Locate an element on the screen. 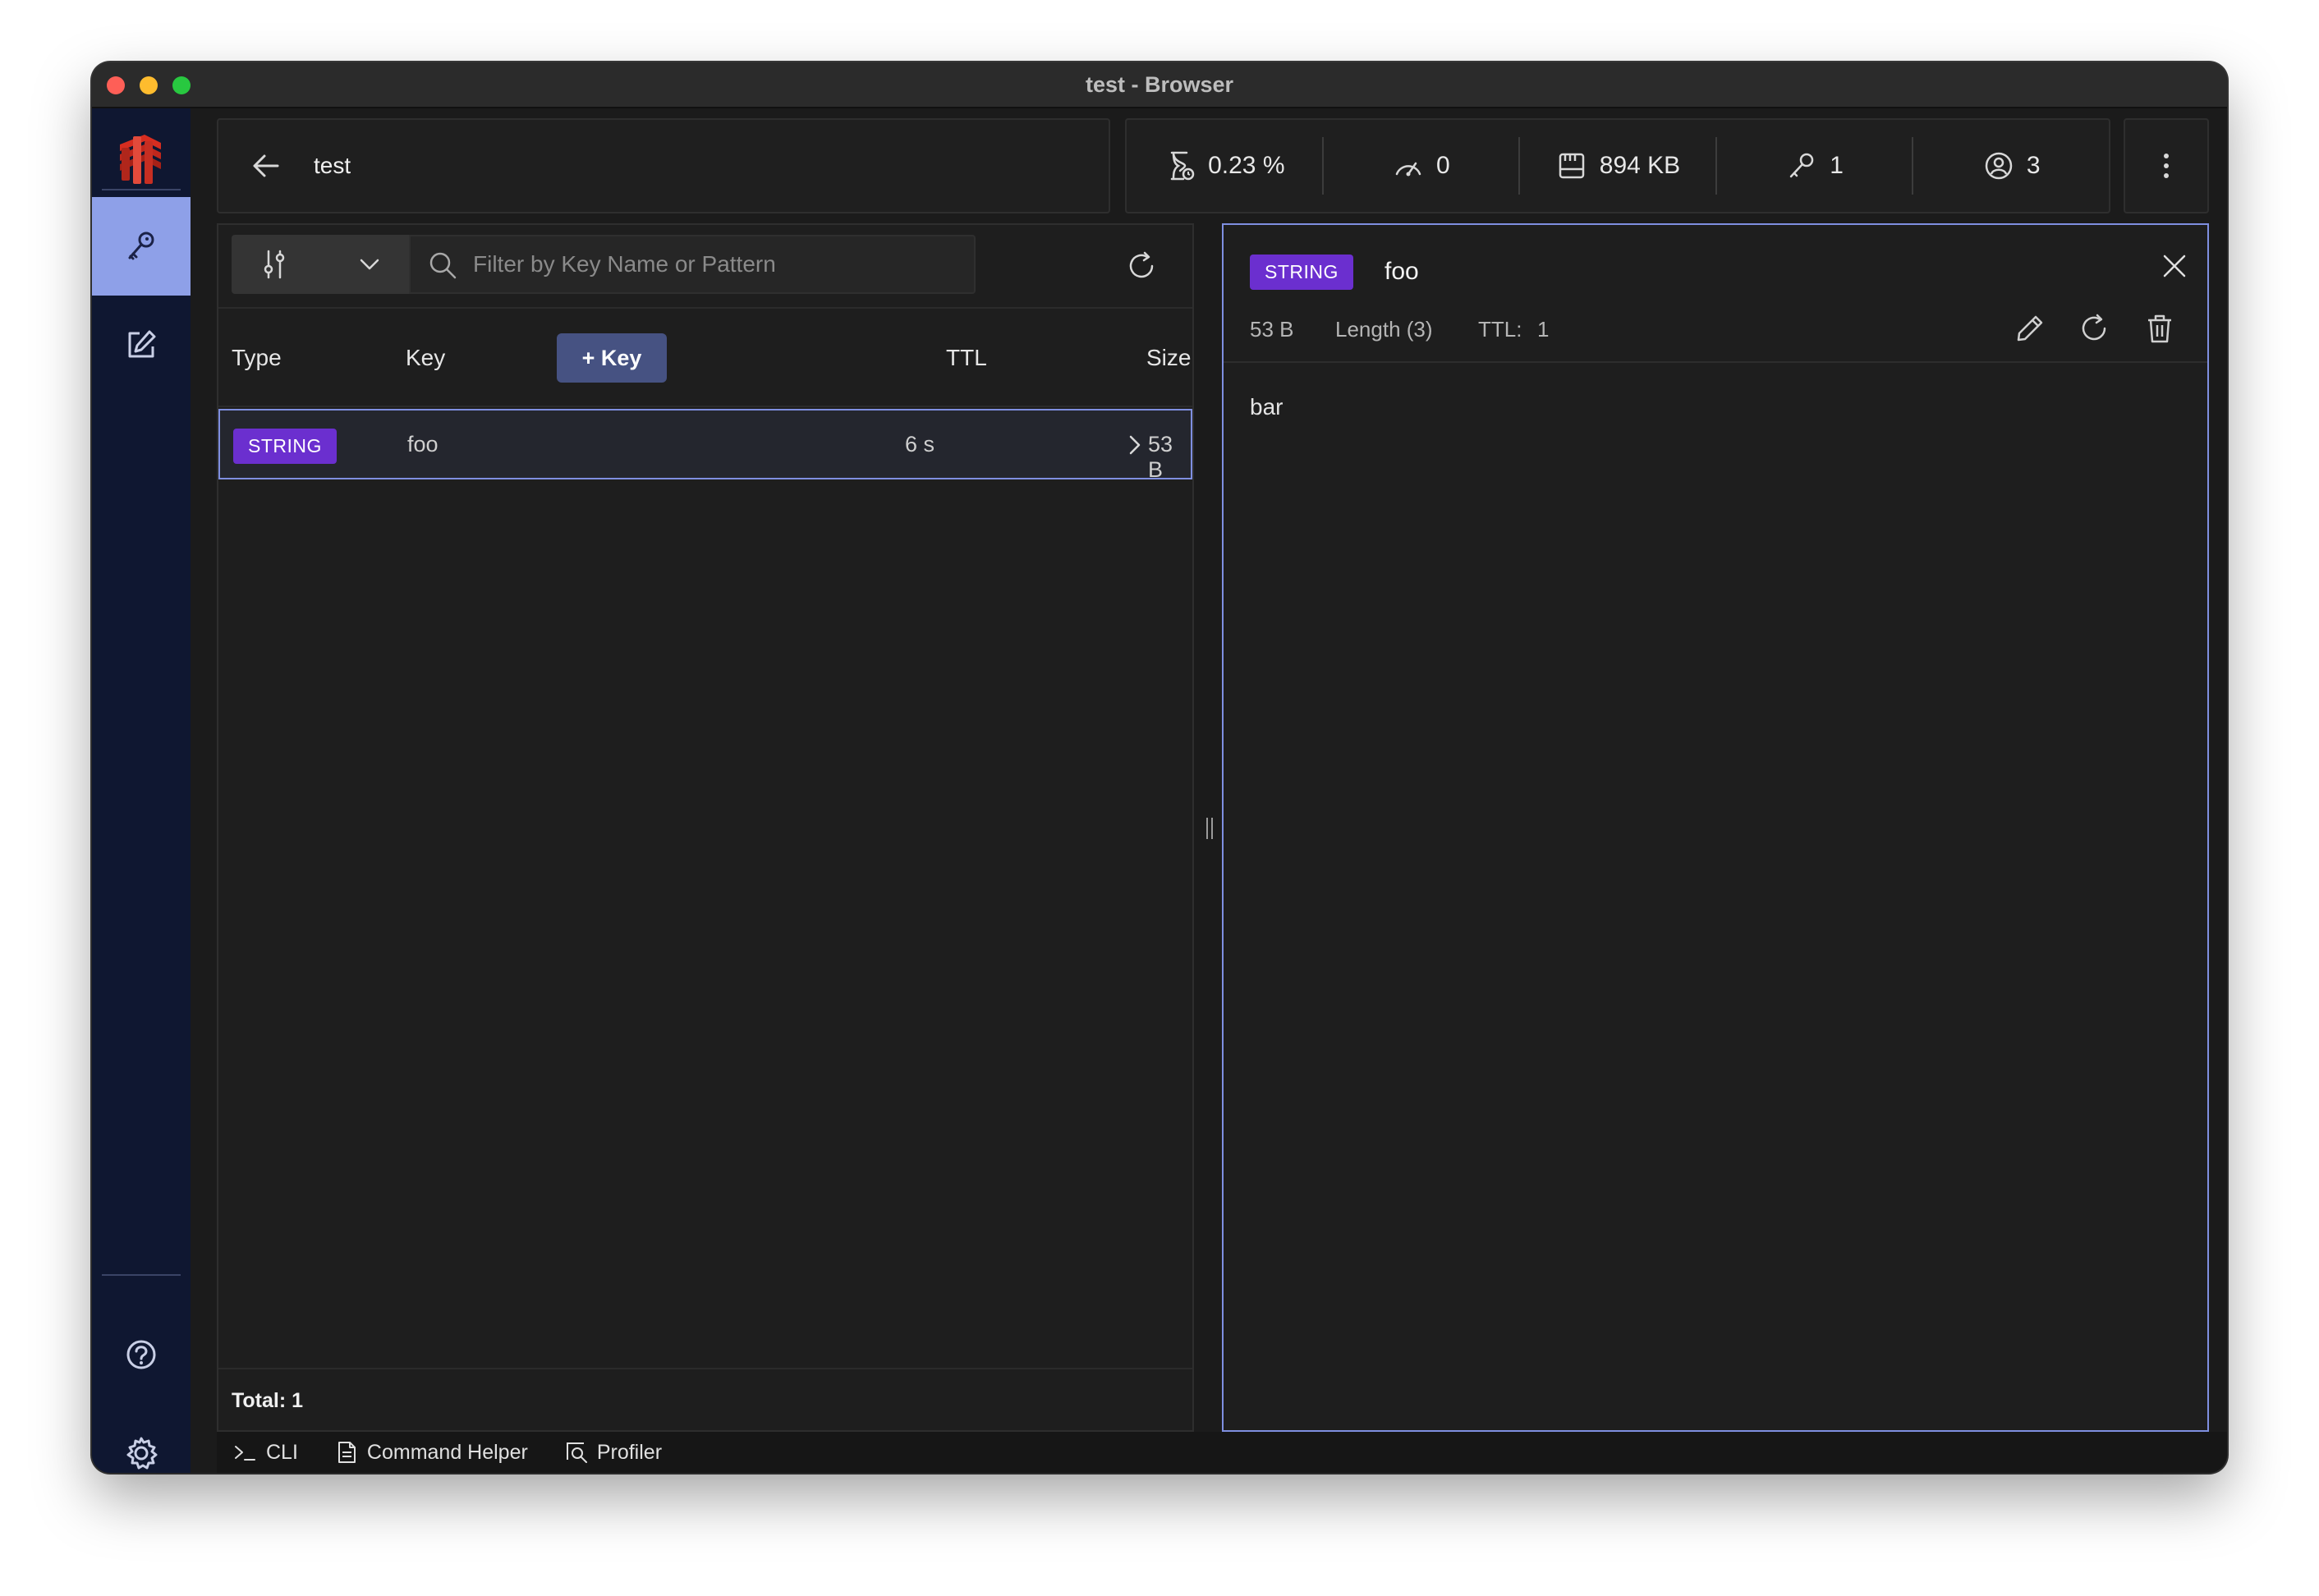 Image resolution: width=2319 pixels, height=1596 pixels. header-size: Size is located at coordinates (1169, 358).